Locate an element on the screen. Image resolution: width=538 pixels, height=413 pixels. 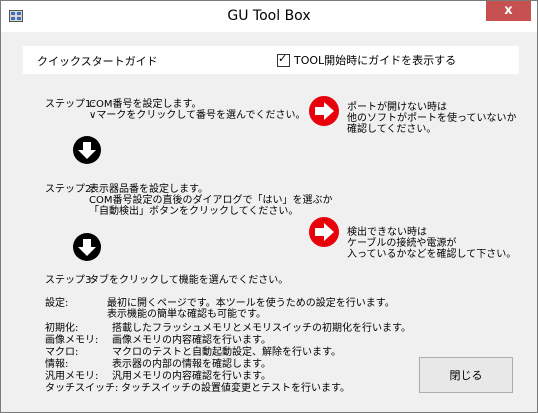
desc-label-settings: 設定: is located at coordinates (57, 303).